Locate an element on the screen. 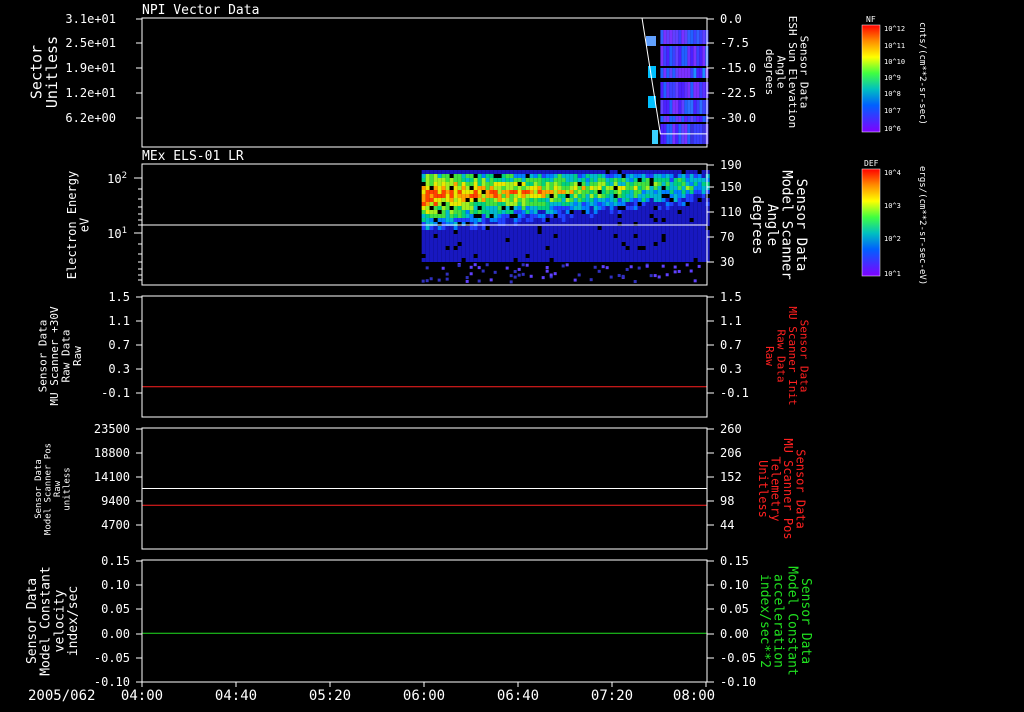  label-line: Raw is located at coordinates (77, 356).